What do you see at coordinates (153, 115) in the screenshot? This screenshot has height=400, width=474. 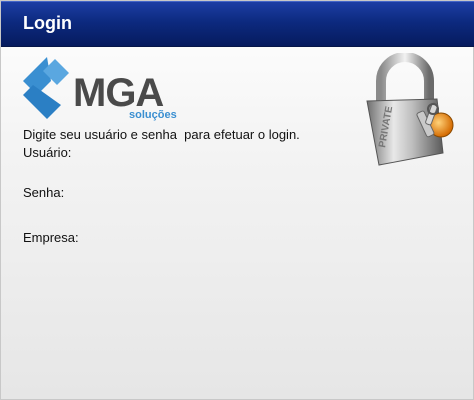 I see `logo-subtitle: soluções` at bounding box center [153, 115].